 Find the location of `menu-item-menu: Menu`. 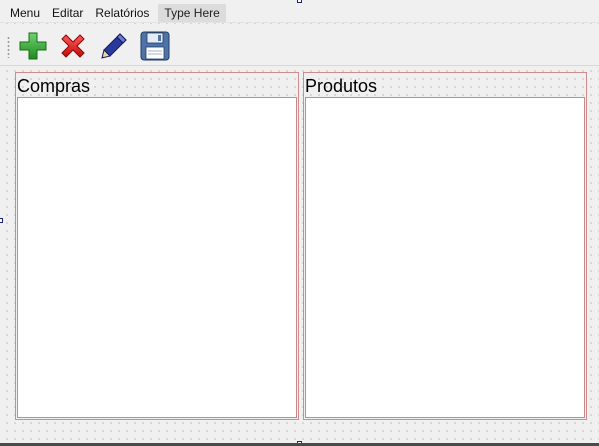

menu-item-menu: Menu is located at coordinates (25, 13).